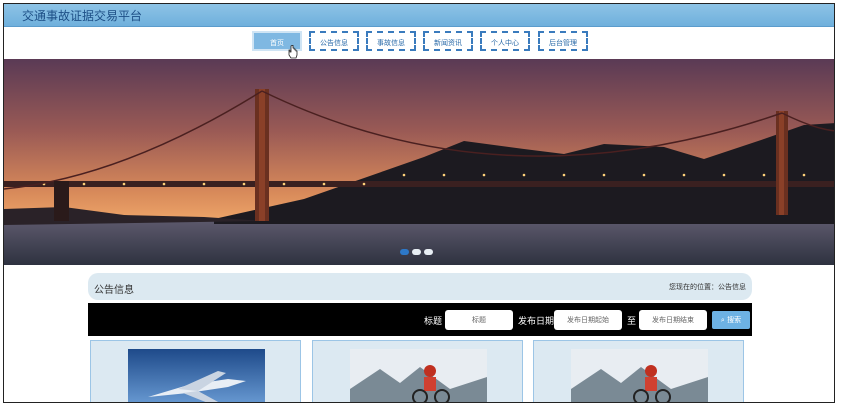 This screenshot has width=844, height=408. I want to click on airplane-image, so click(196, 375).